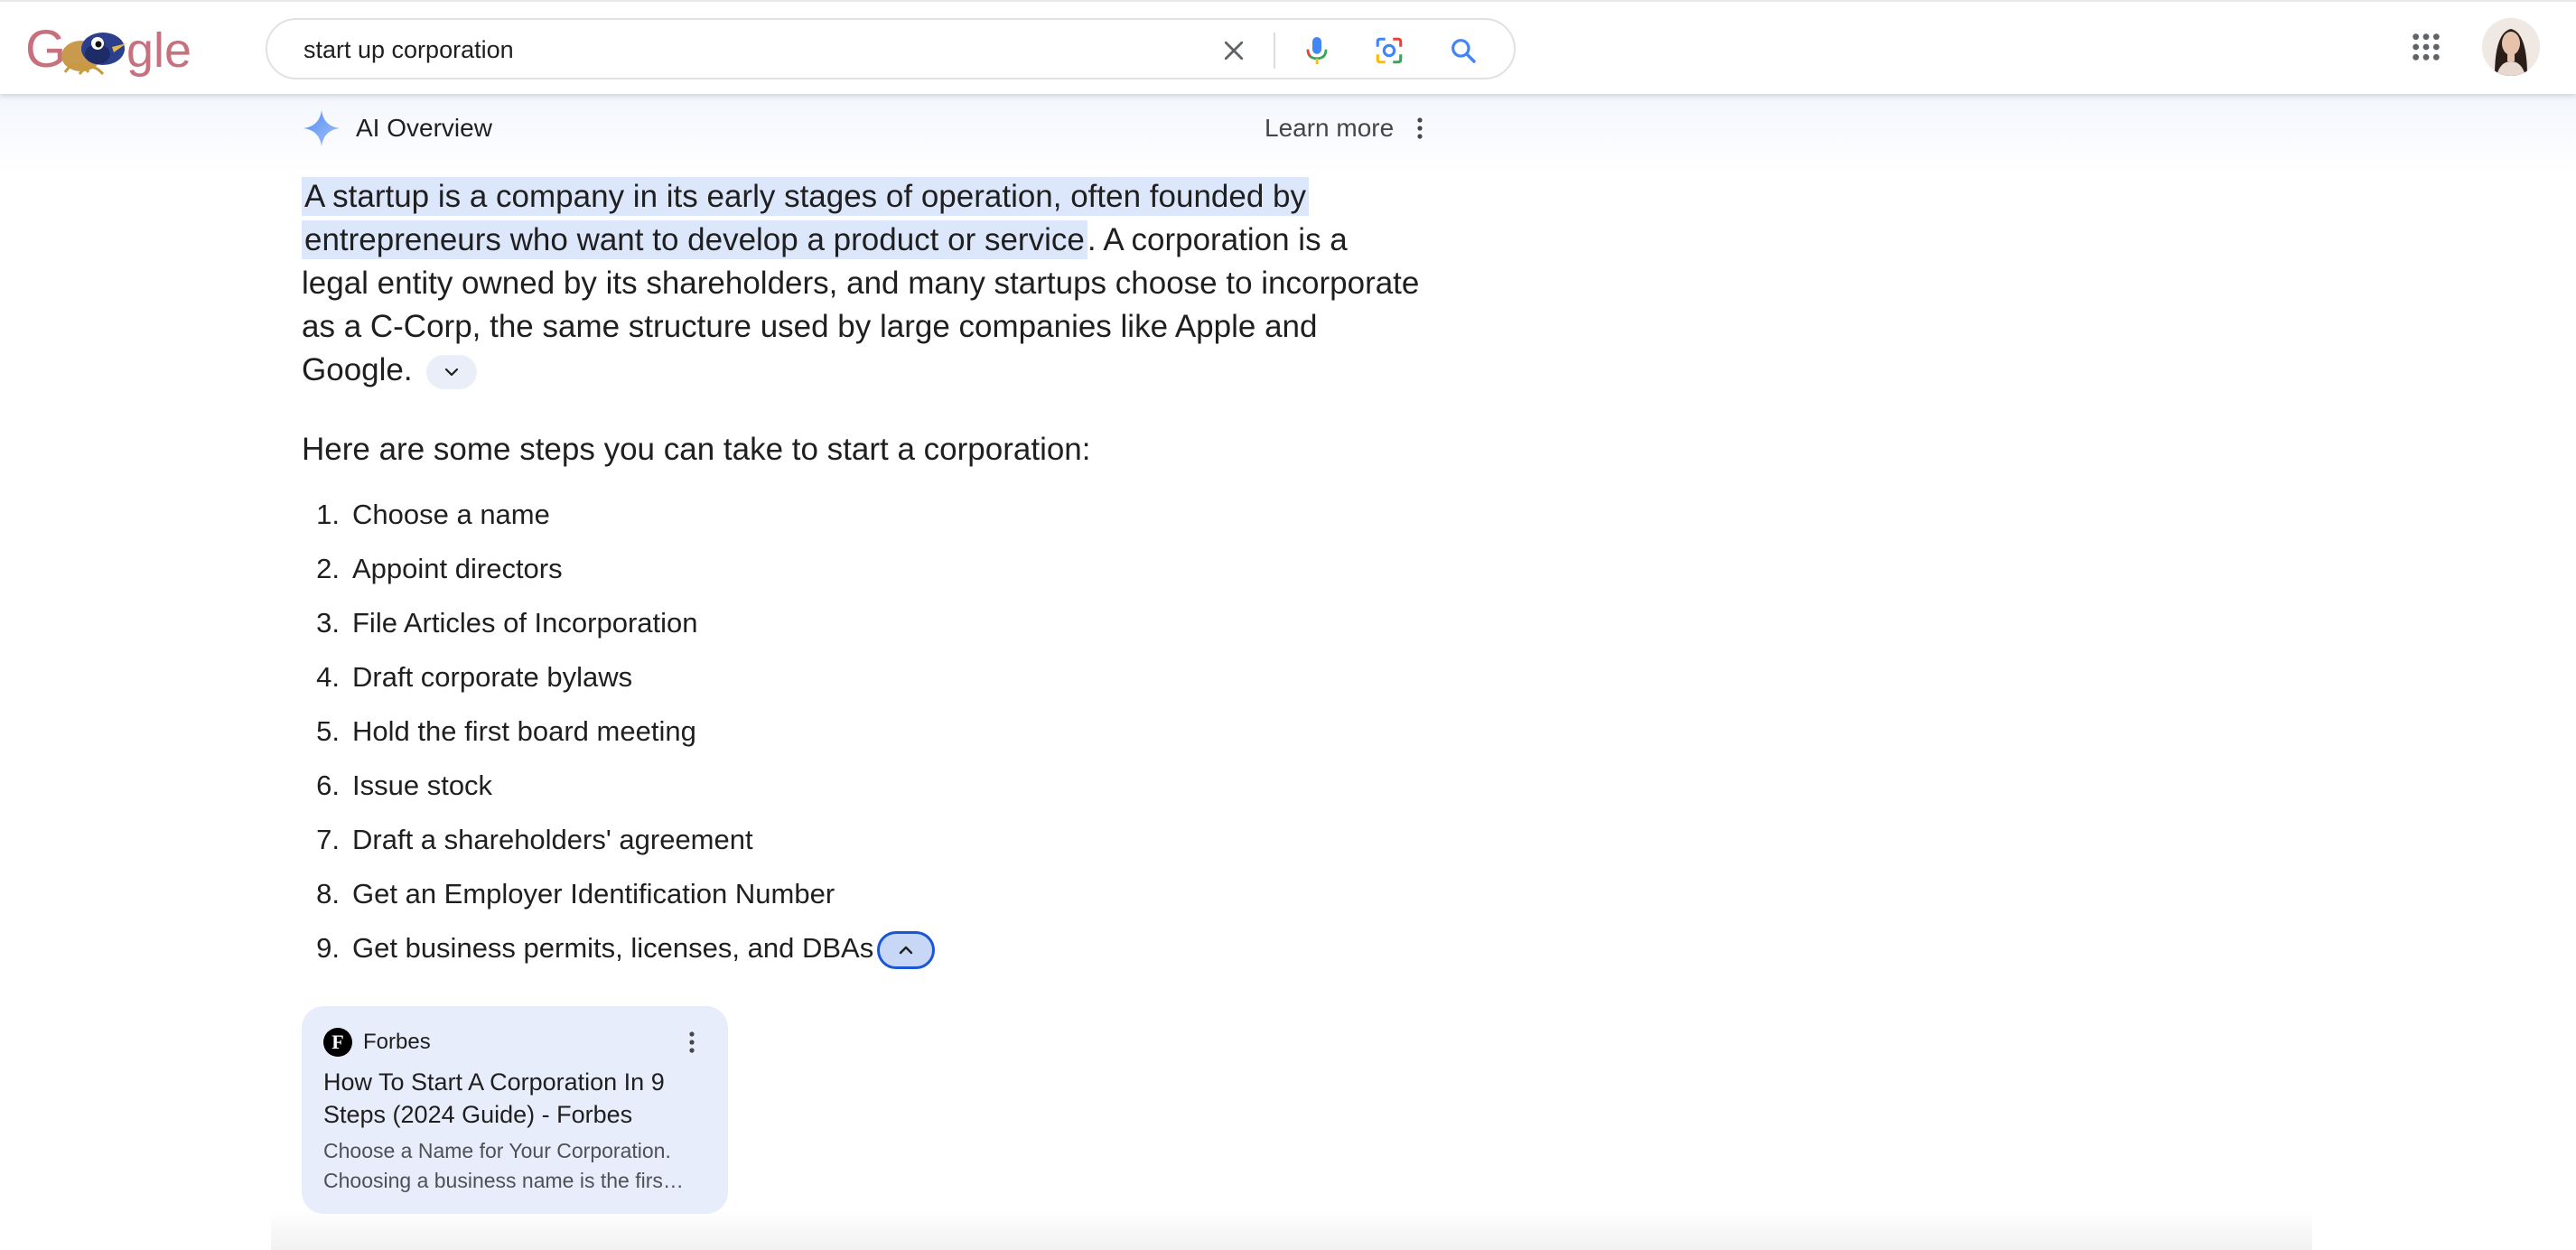  What do you see at coordinates (525, 623) in the screenshot?
I see `step-text: File Articles of Incorporation` at bounding box center [525, 623].